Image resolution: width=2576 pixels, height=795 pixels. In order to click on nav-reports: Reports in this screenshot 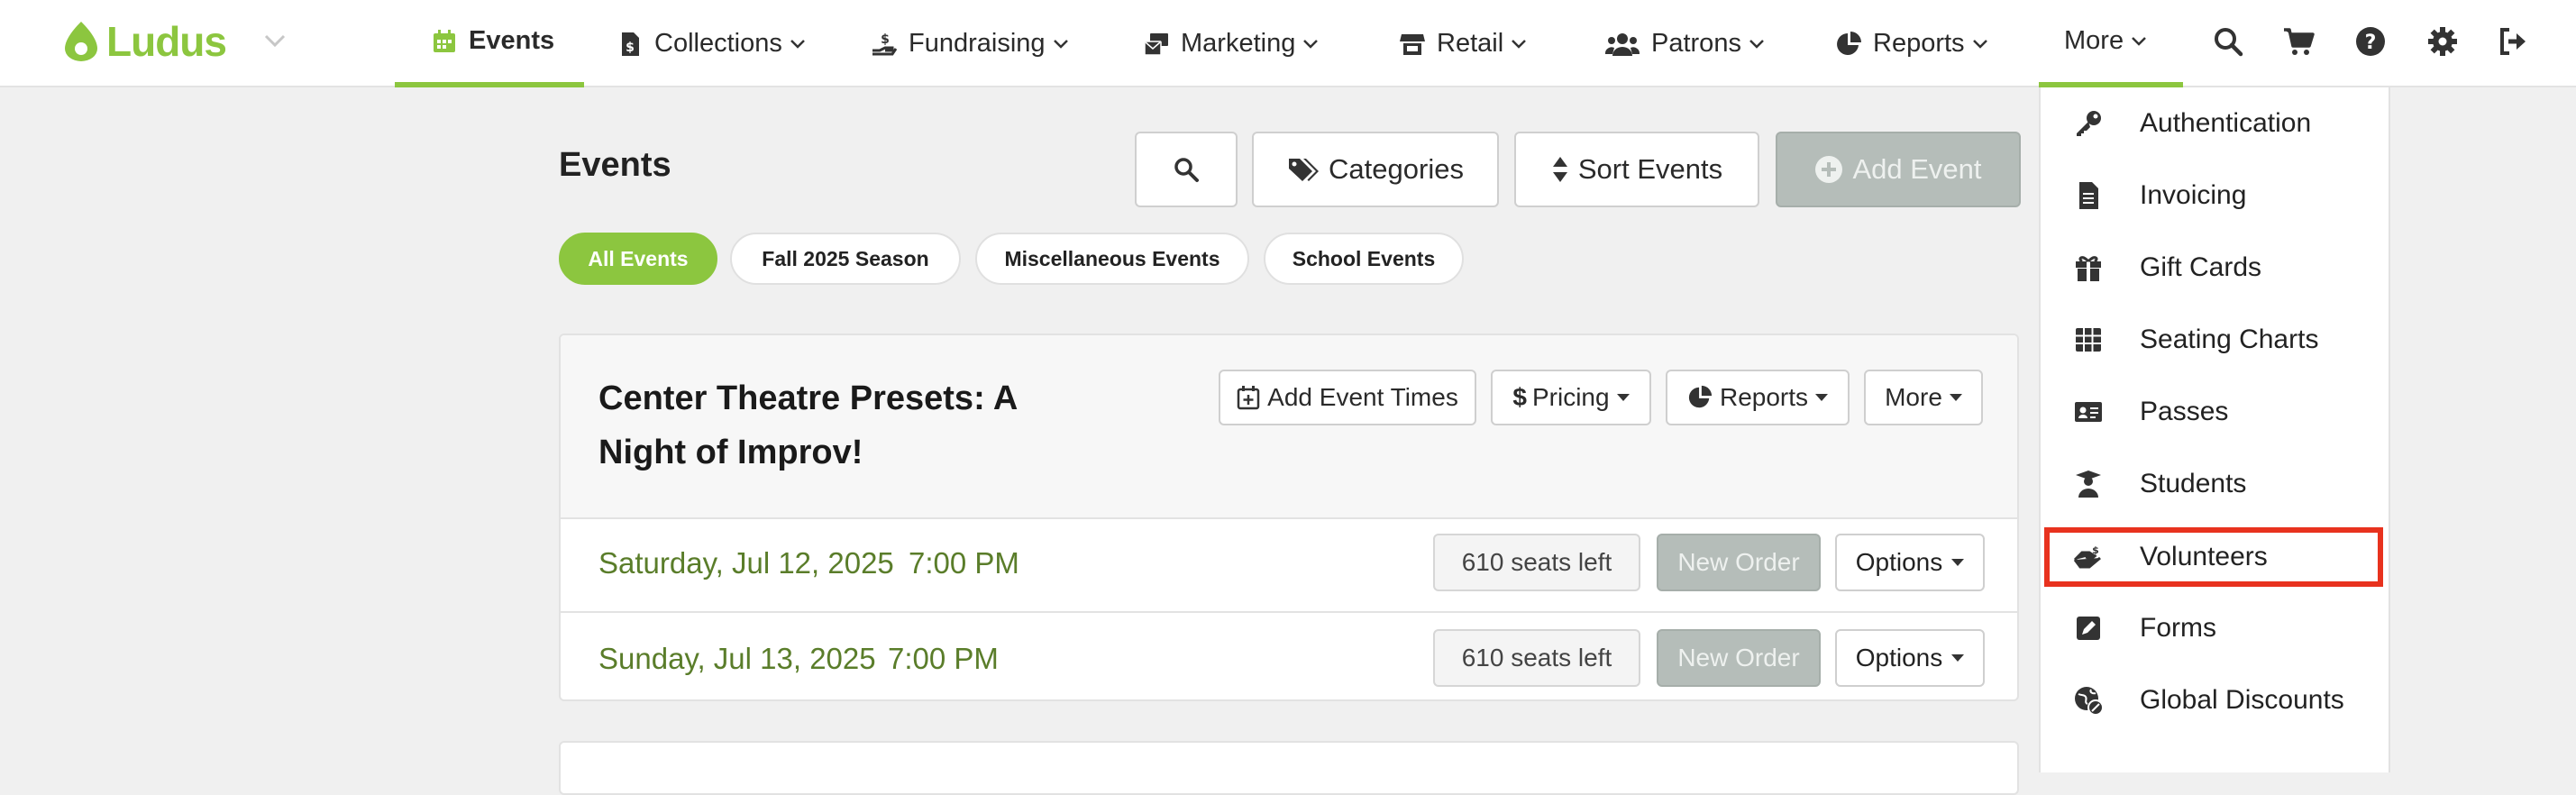, I will do `click(1912, 43)`.